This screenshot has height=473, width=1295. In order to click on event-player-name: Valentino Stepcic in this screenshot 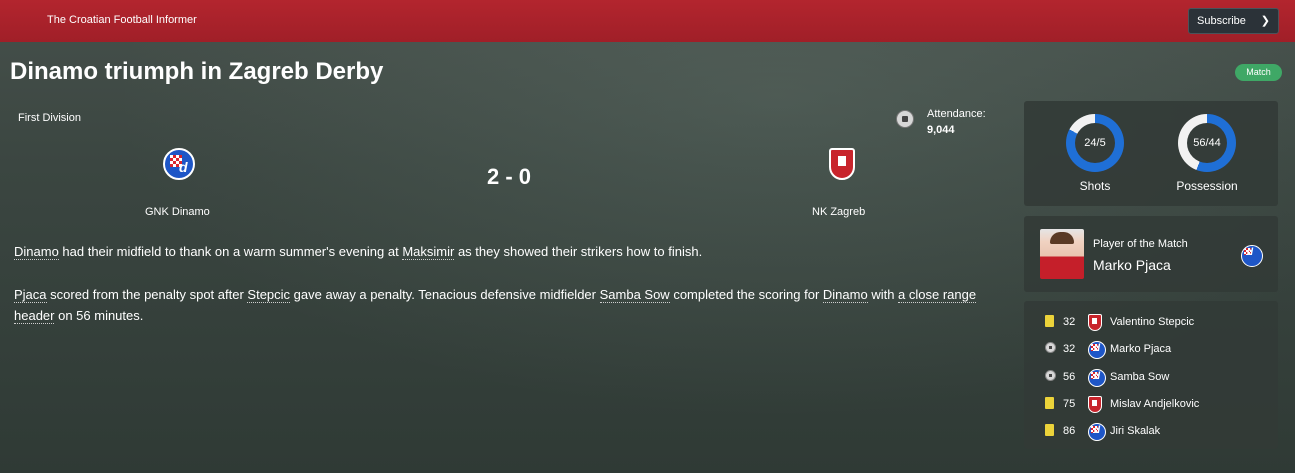, I will do `click(1152, 322)`.